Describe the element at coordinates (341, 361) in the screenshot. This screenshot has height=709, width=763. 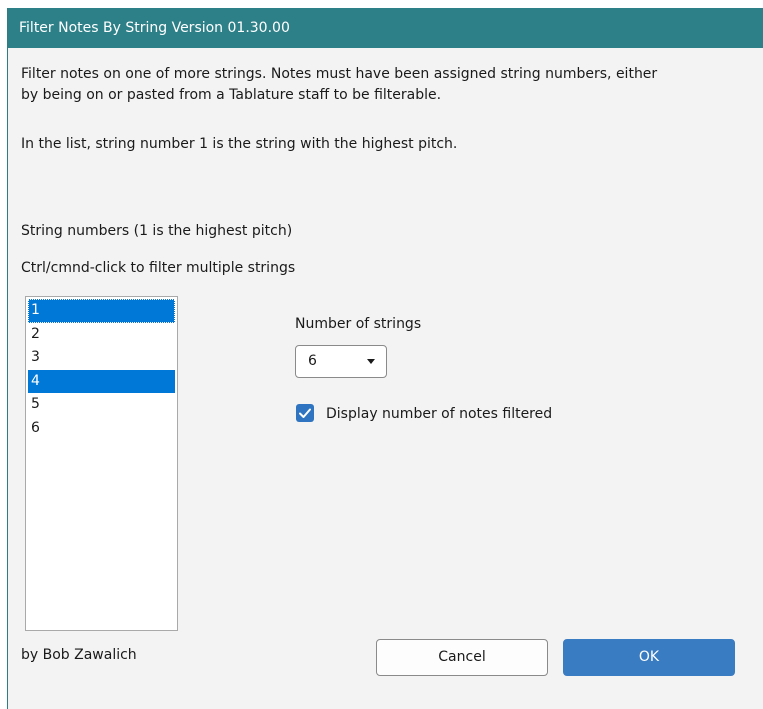
I see `number-of-strings-dropdown: 6` at that location.